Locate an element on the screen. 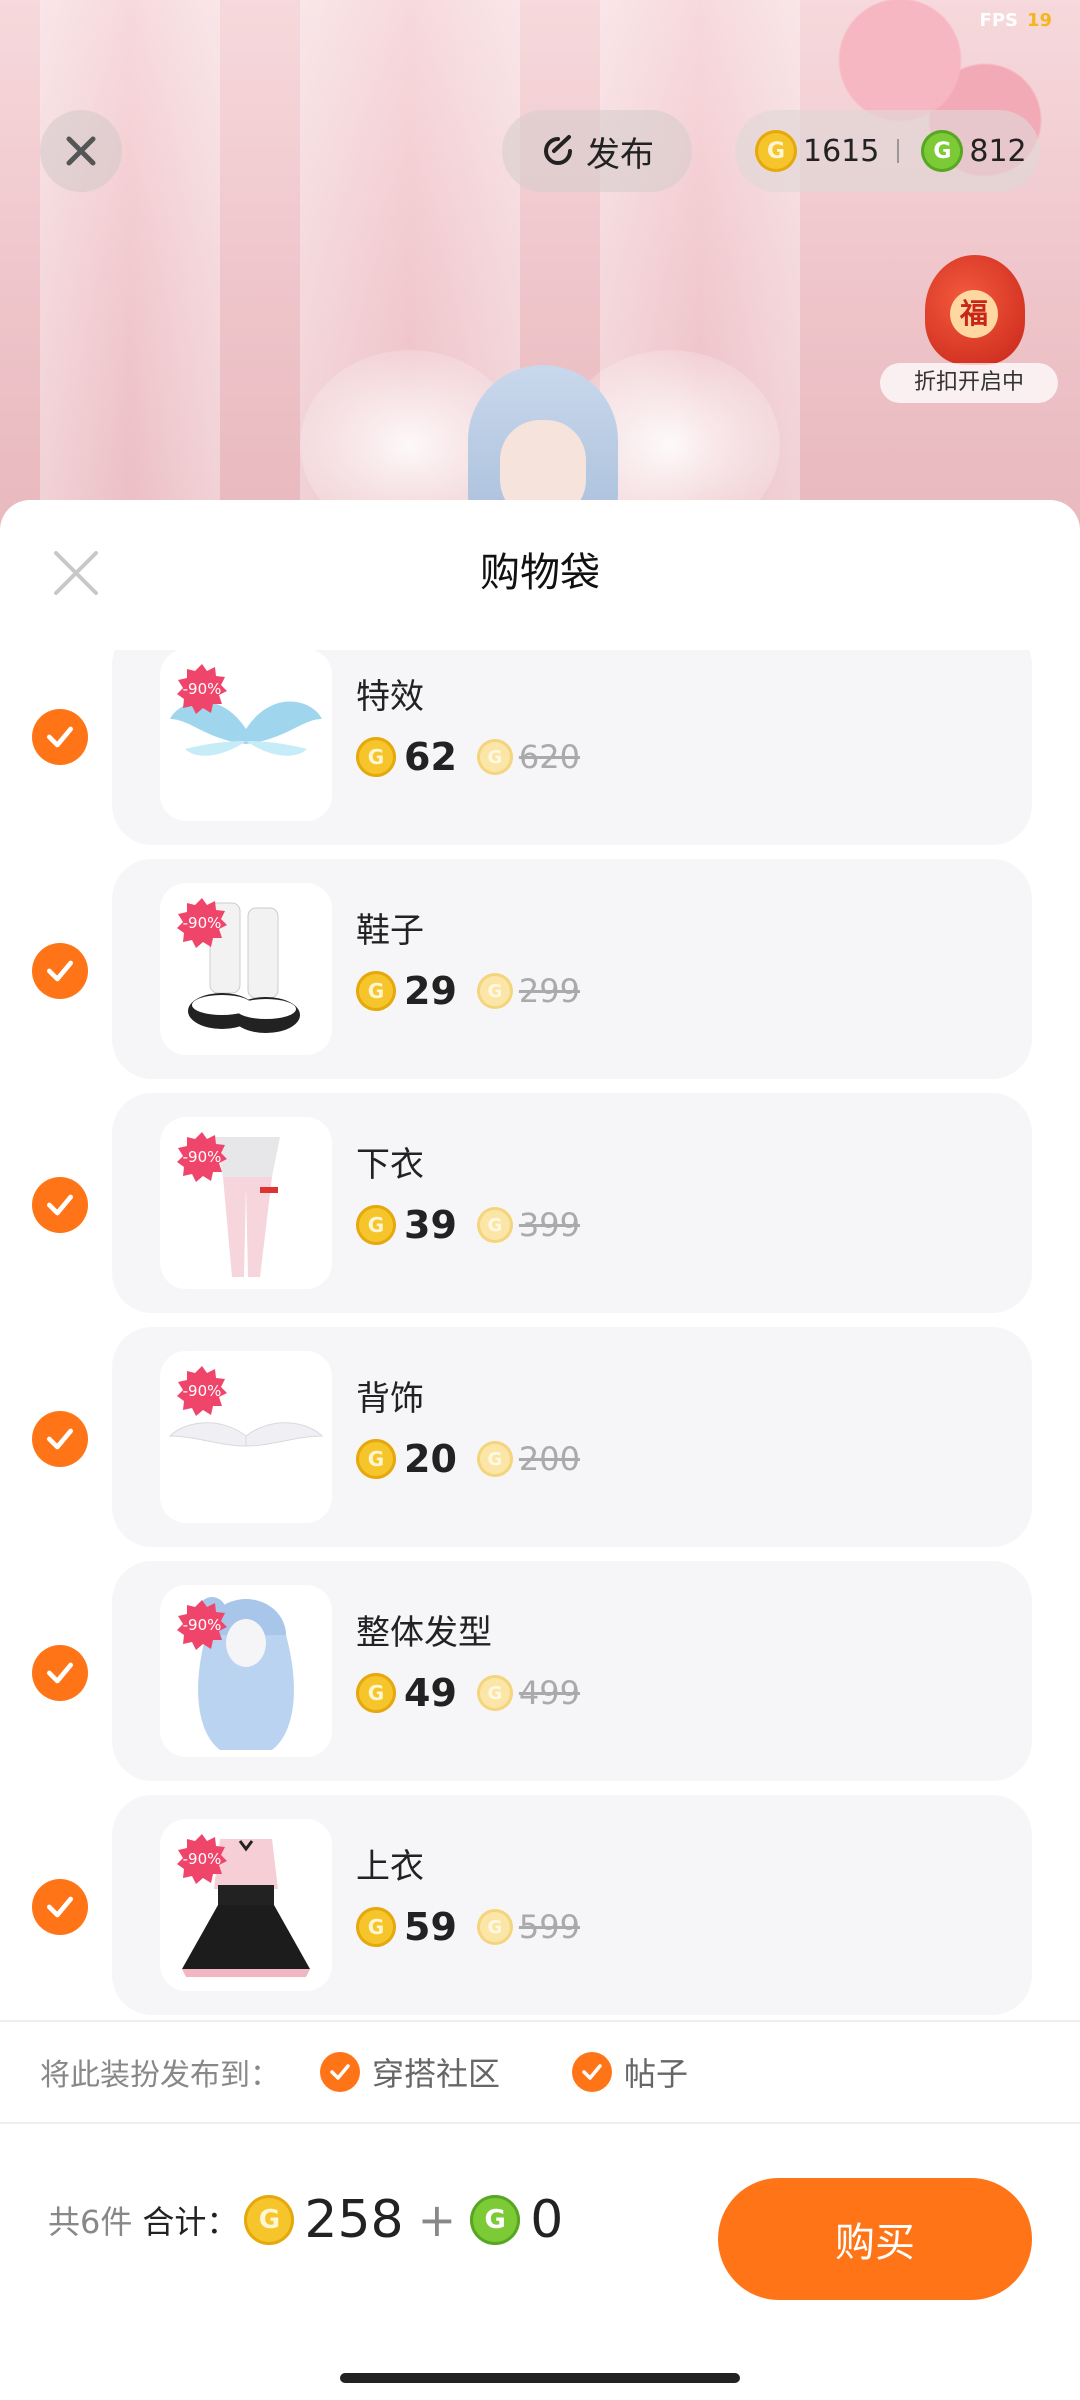 The height and width of the screenshot is (2400, 1080). item-original-price: 399 is located at coordinates (549, 1225).